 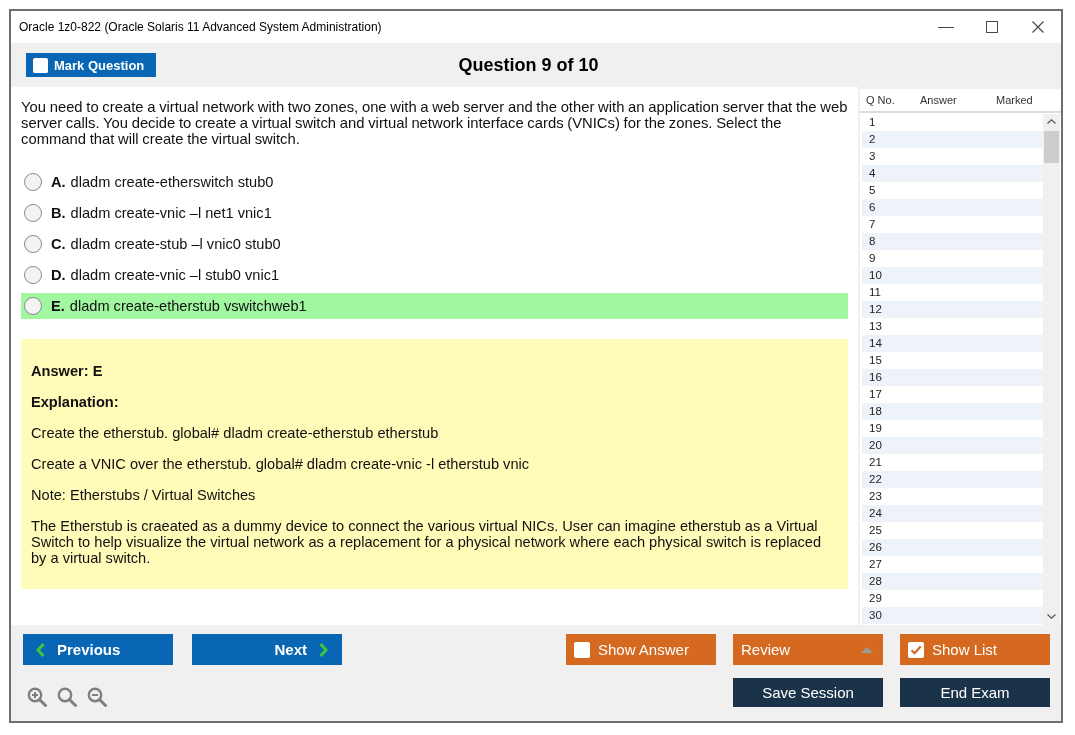 What do you see at coordinates (975, 692) in the screenshot?
I see `end-exam-button: End Exam` at bounding box center [975, 692].